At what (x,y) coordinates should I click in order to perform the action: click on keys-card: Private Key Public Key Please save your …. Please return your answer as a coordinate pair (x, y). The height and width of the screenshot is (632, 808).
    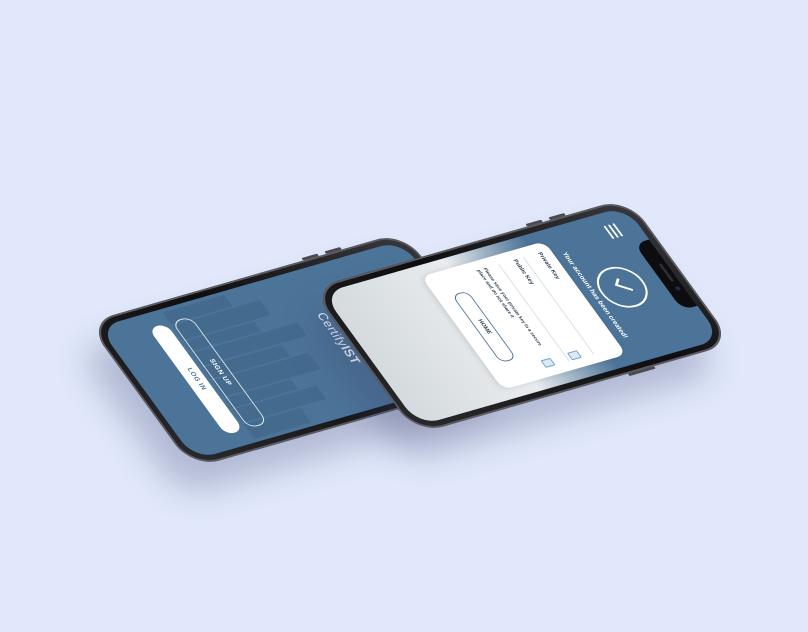
    Looking at the image, I should click on (524, 315).